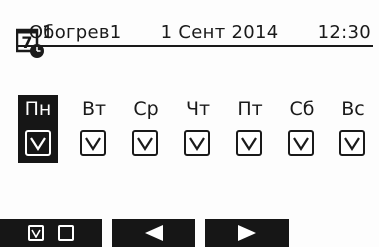 The image size is (379, 247). I want to click on function-buttons, so click(189, 233).